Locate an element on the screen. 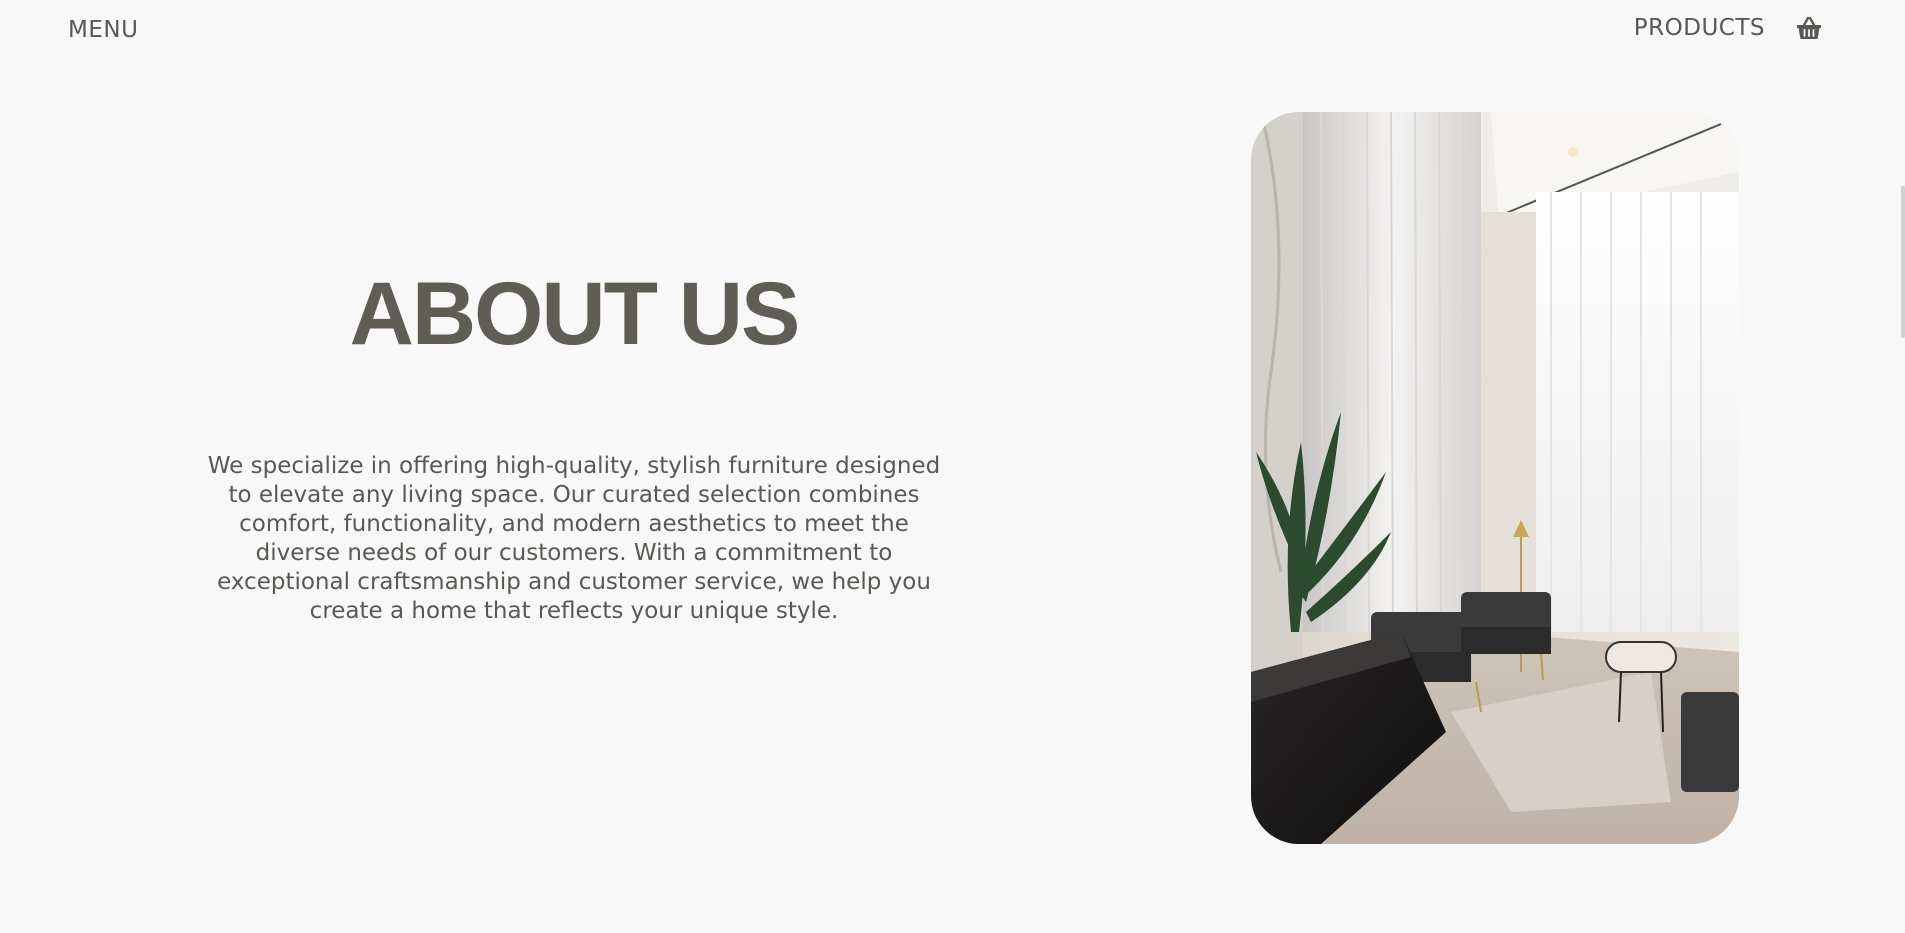  header-right-nav: PRODUCTS is located at coordinates (1728, 28).